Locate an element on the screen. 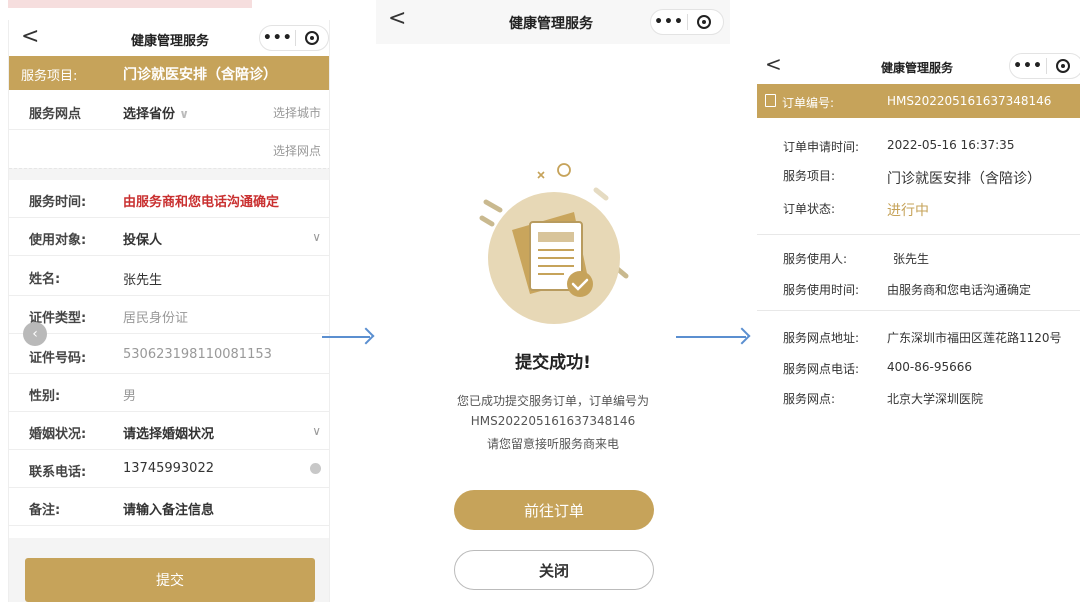 The width and height of the screenshot is (1080, 602). row-outlet: 选择网点 is located at coordinates (169, 149).